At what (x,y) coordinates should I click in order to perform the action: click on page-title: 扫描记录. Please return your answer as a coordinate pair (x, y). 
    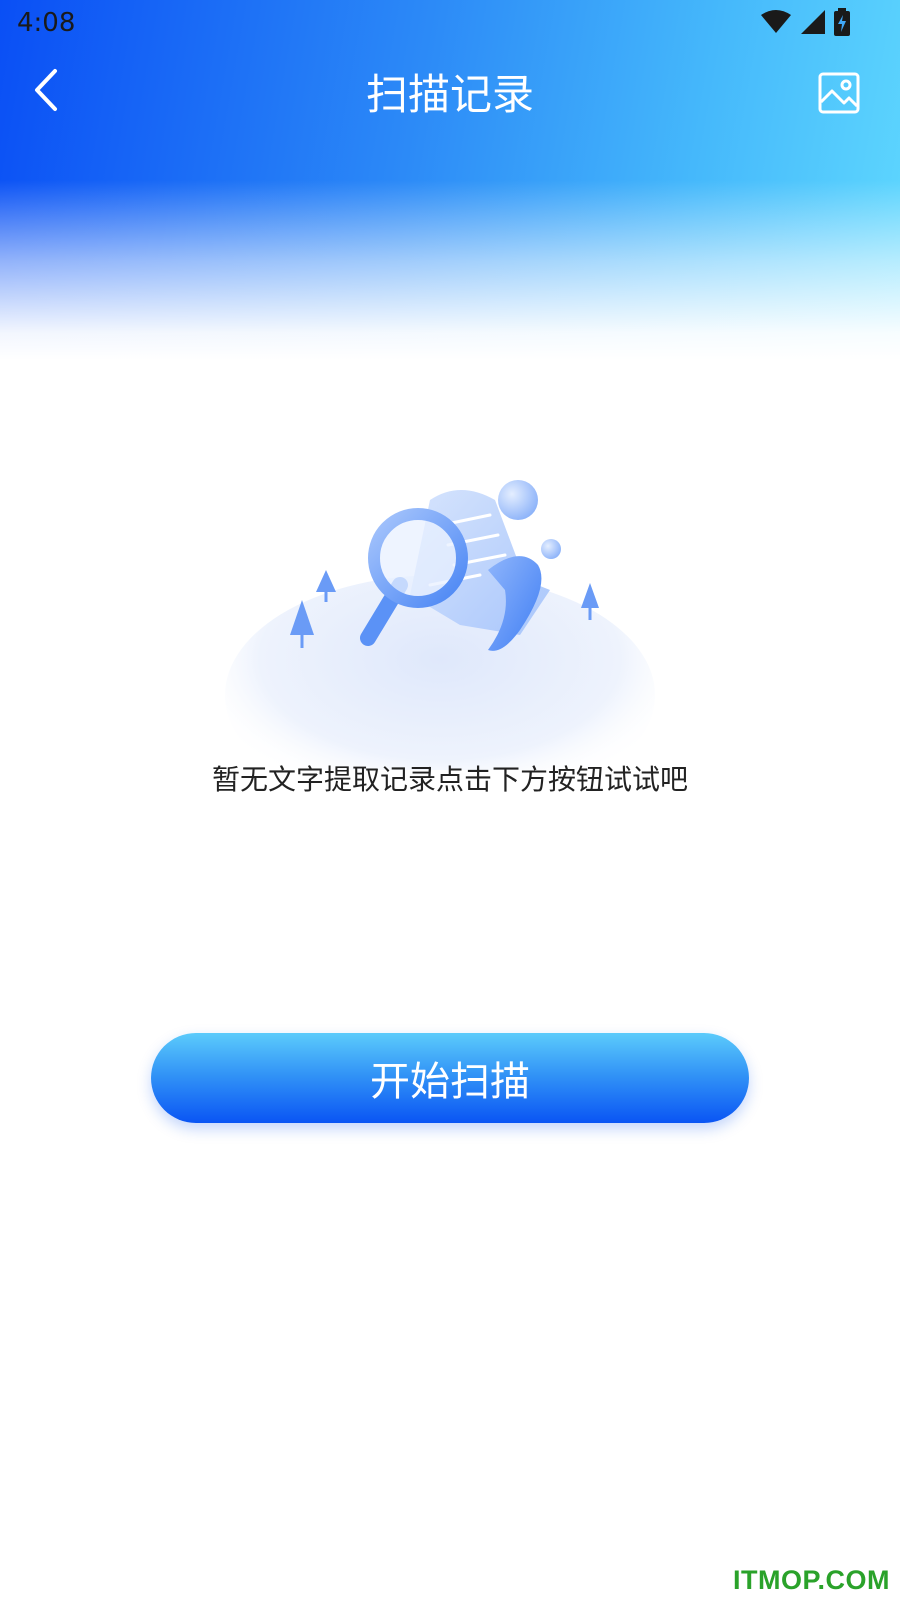
    Looking at the image, I should click on (449, 94).